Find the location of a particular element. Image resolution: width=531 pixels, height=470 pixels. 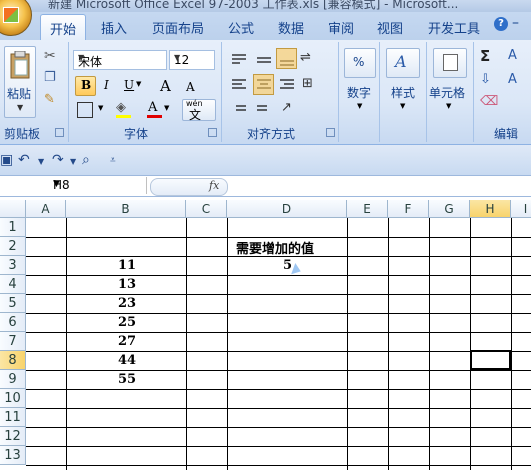

tab-home-label: 开始 is located at coordinates (63, 30).